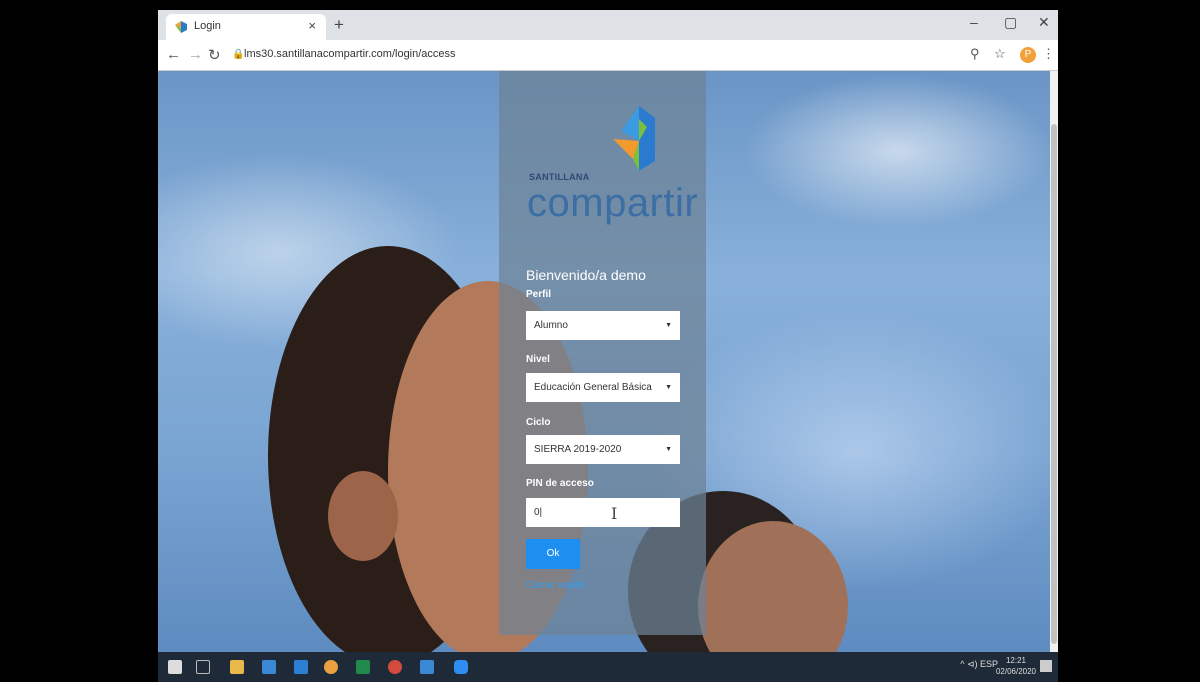 The height and width of the screenshot is (682, 1200). I want to click on nivel-label: Nivel, so click(538, 359).